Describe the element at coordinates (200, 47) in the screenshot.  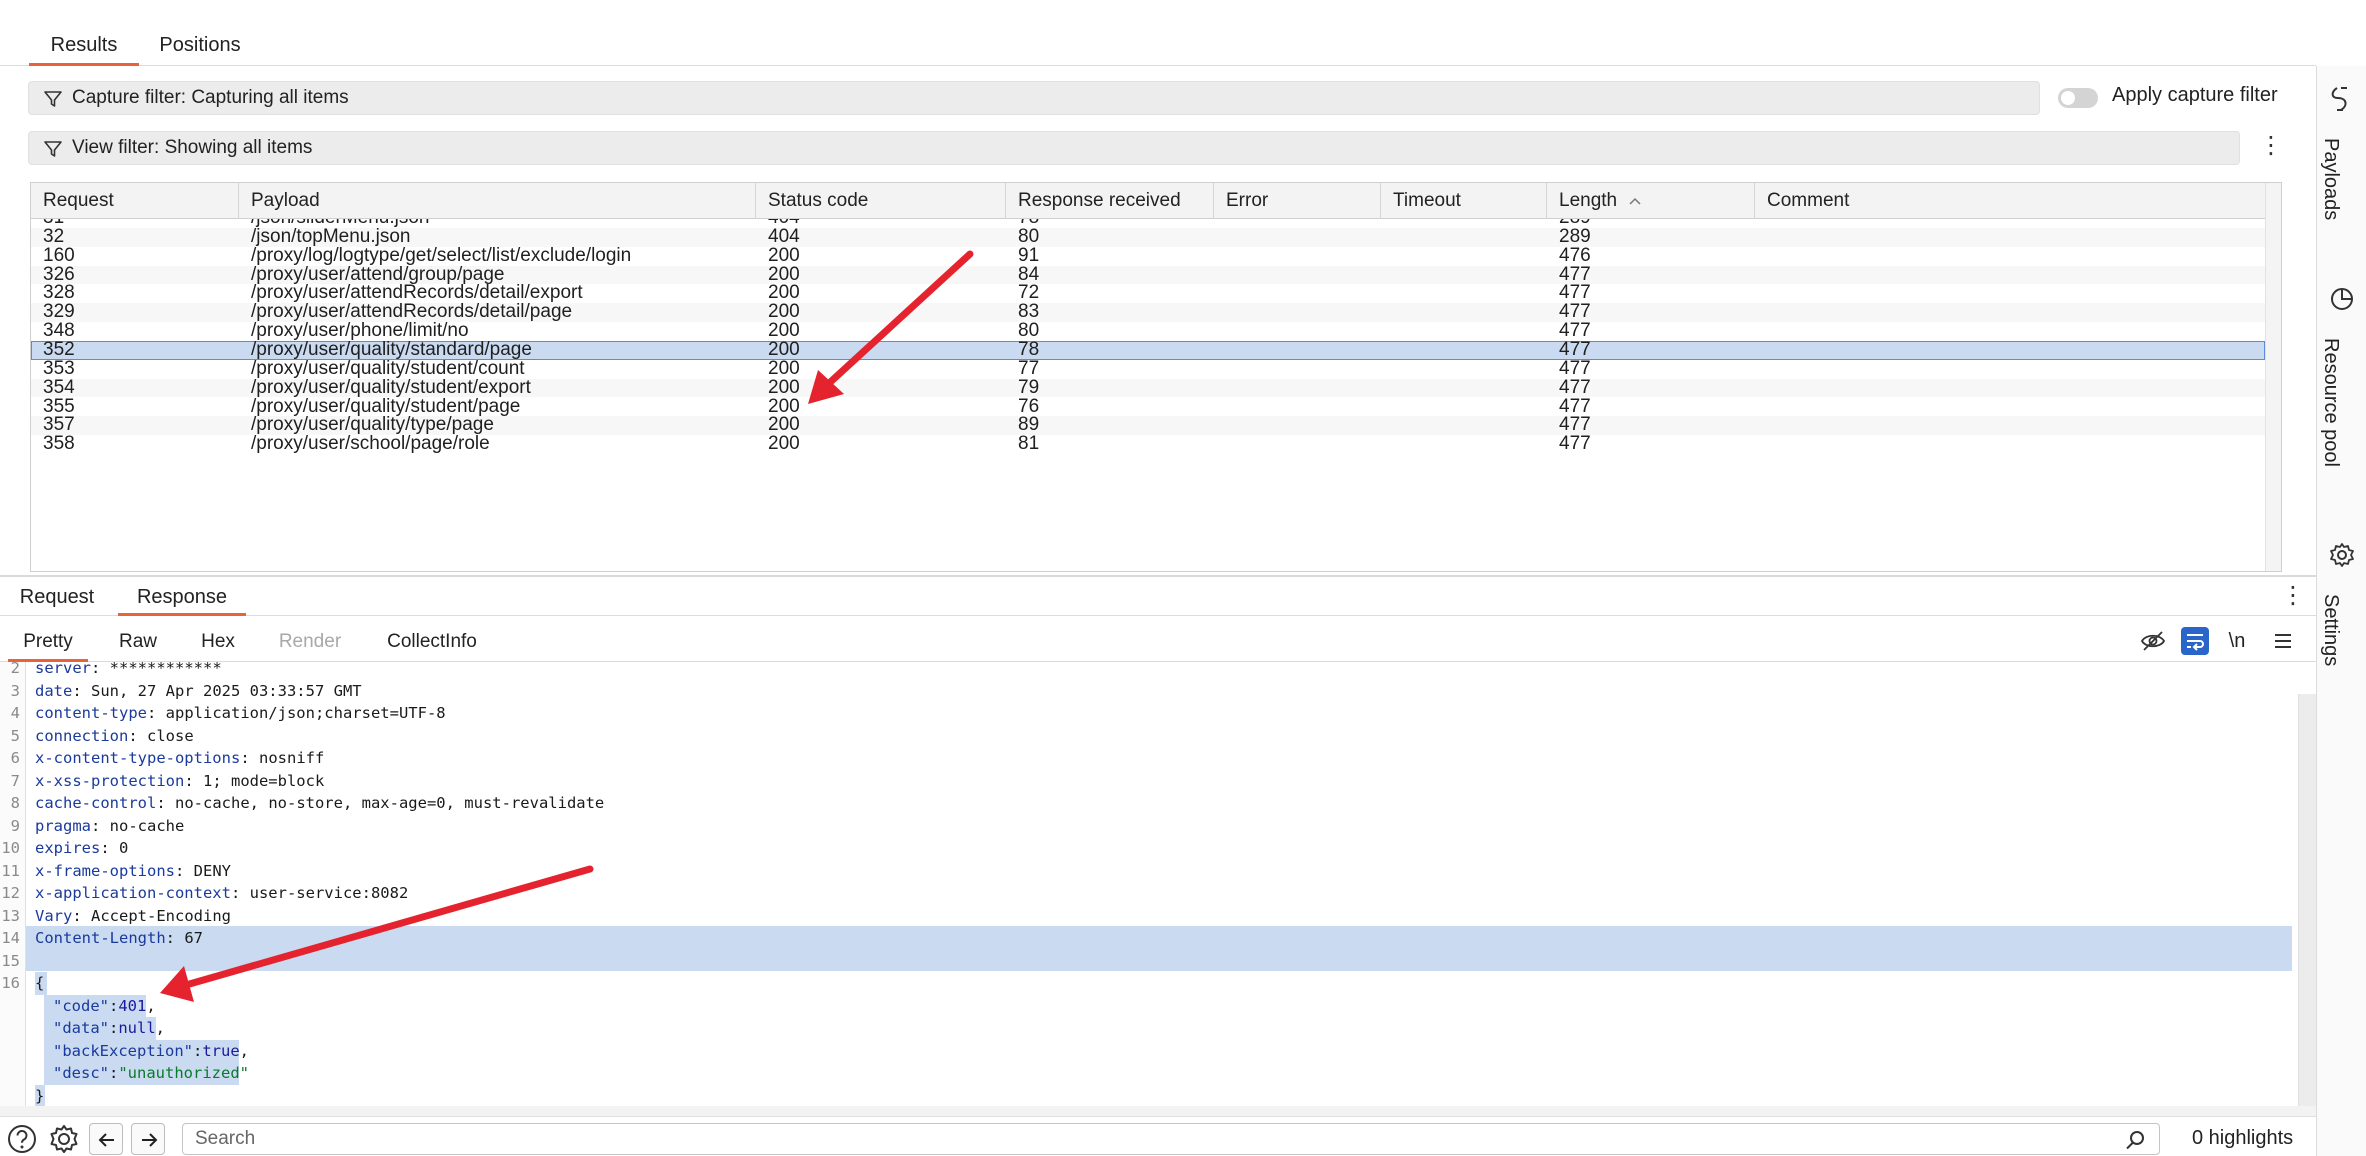
I see `tab-positions: Positions` at that location.